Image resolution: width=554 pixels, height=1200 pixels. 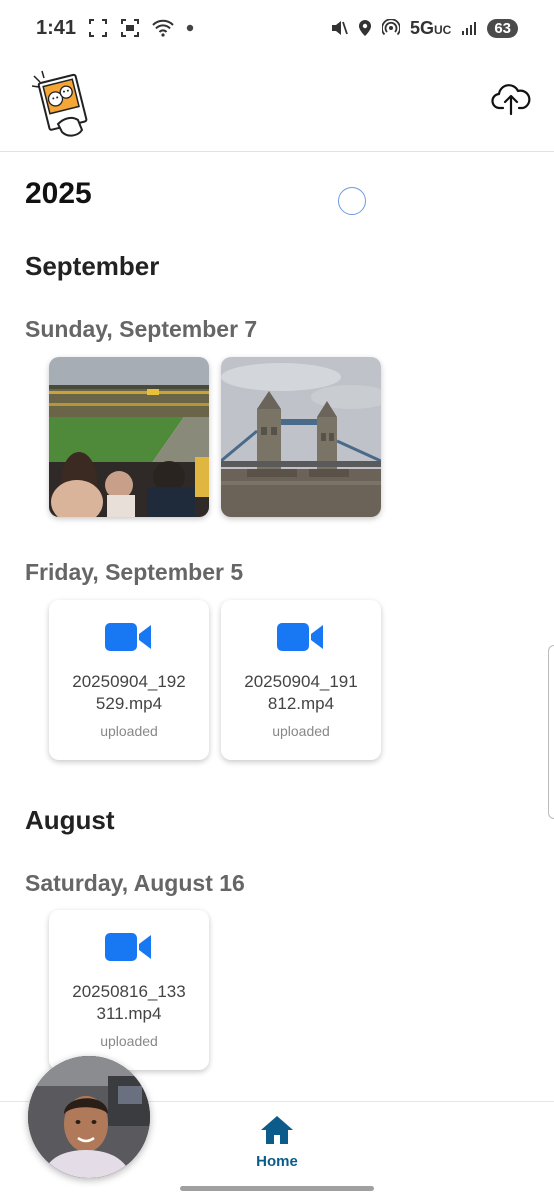 I want to click on battery-level: 63, so click(x=502, y=28).